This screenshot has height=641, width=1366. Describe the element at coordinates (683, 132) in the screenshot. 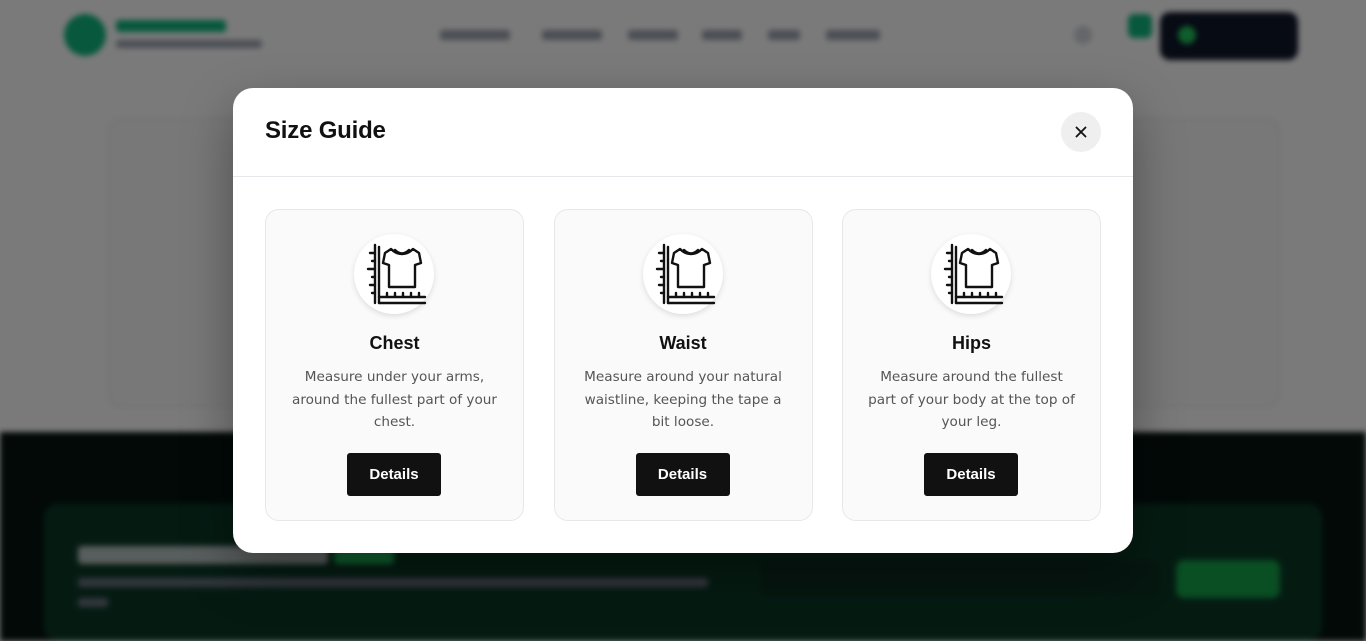

I see `modal-header: Size Guide` at that location.